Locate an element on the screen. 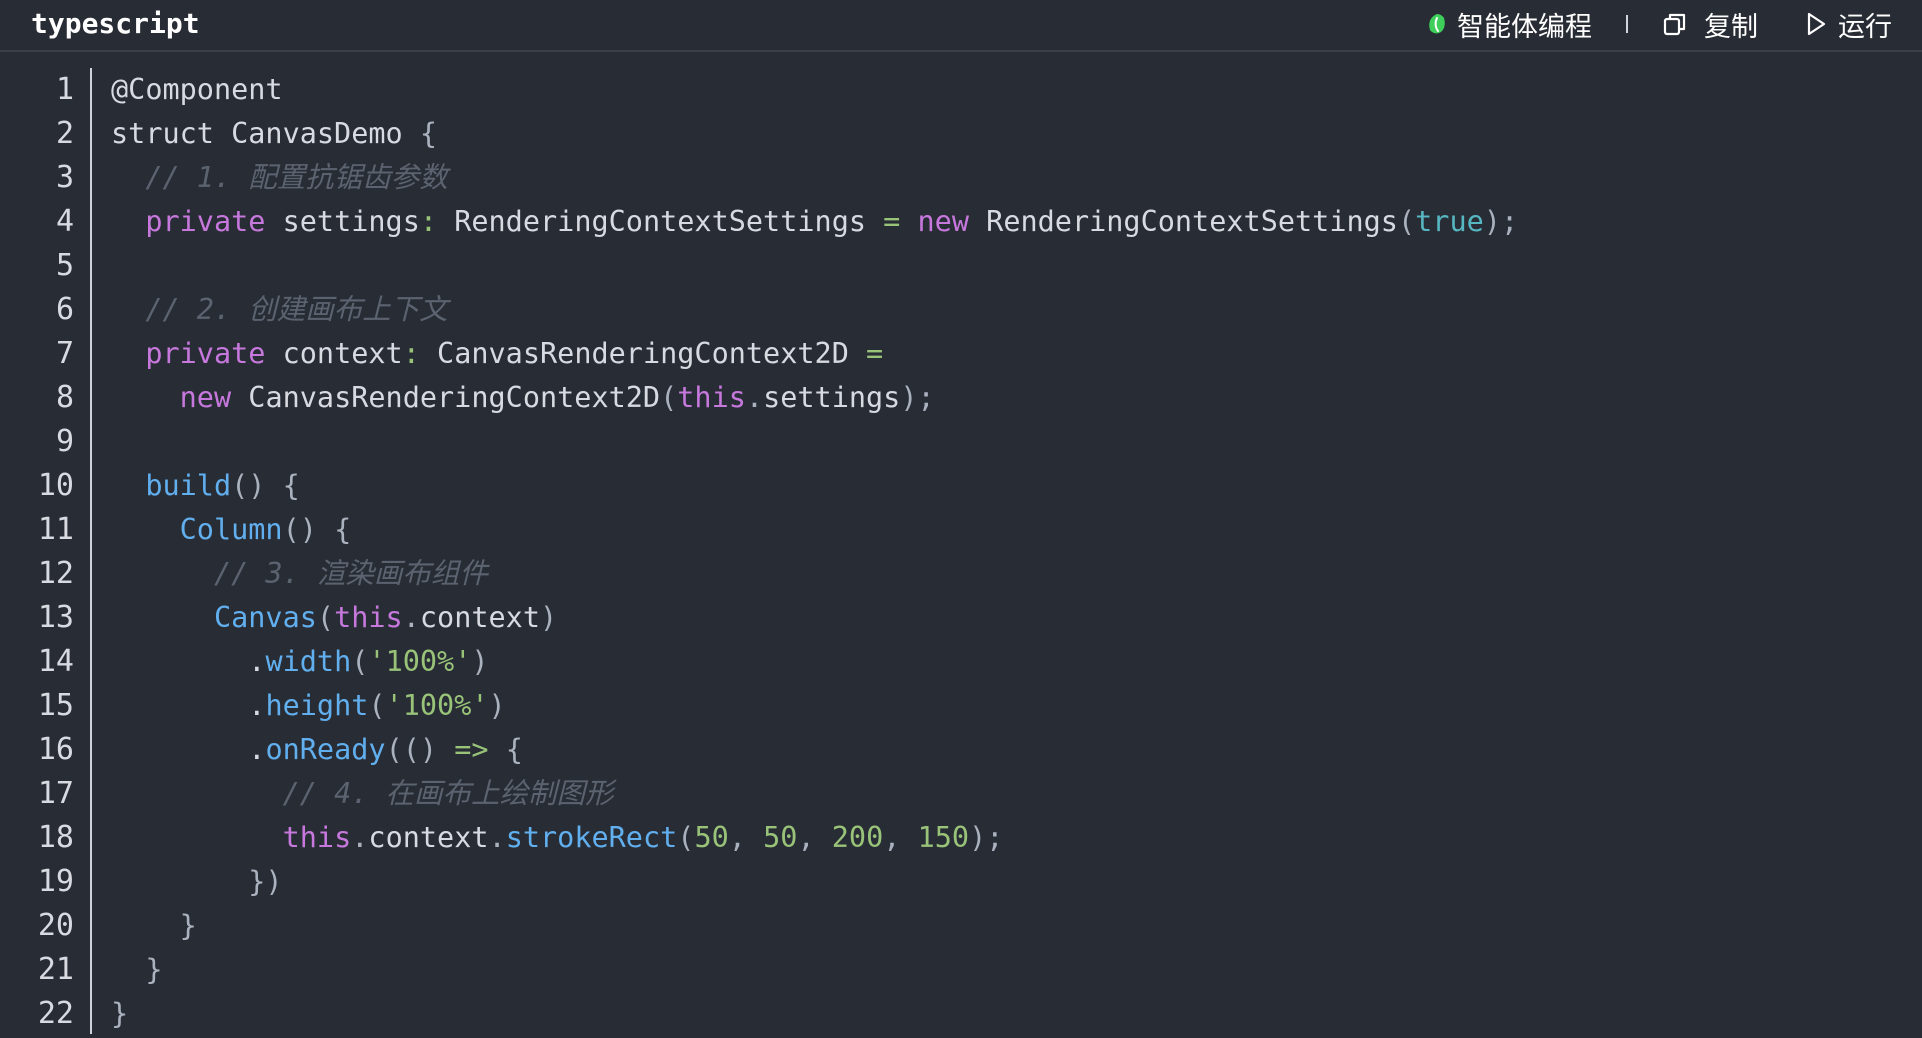 The height and width of the screenshot is (1038, 1922). line-number: 9 is located at coordinates (64, 441).